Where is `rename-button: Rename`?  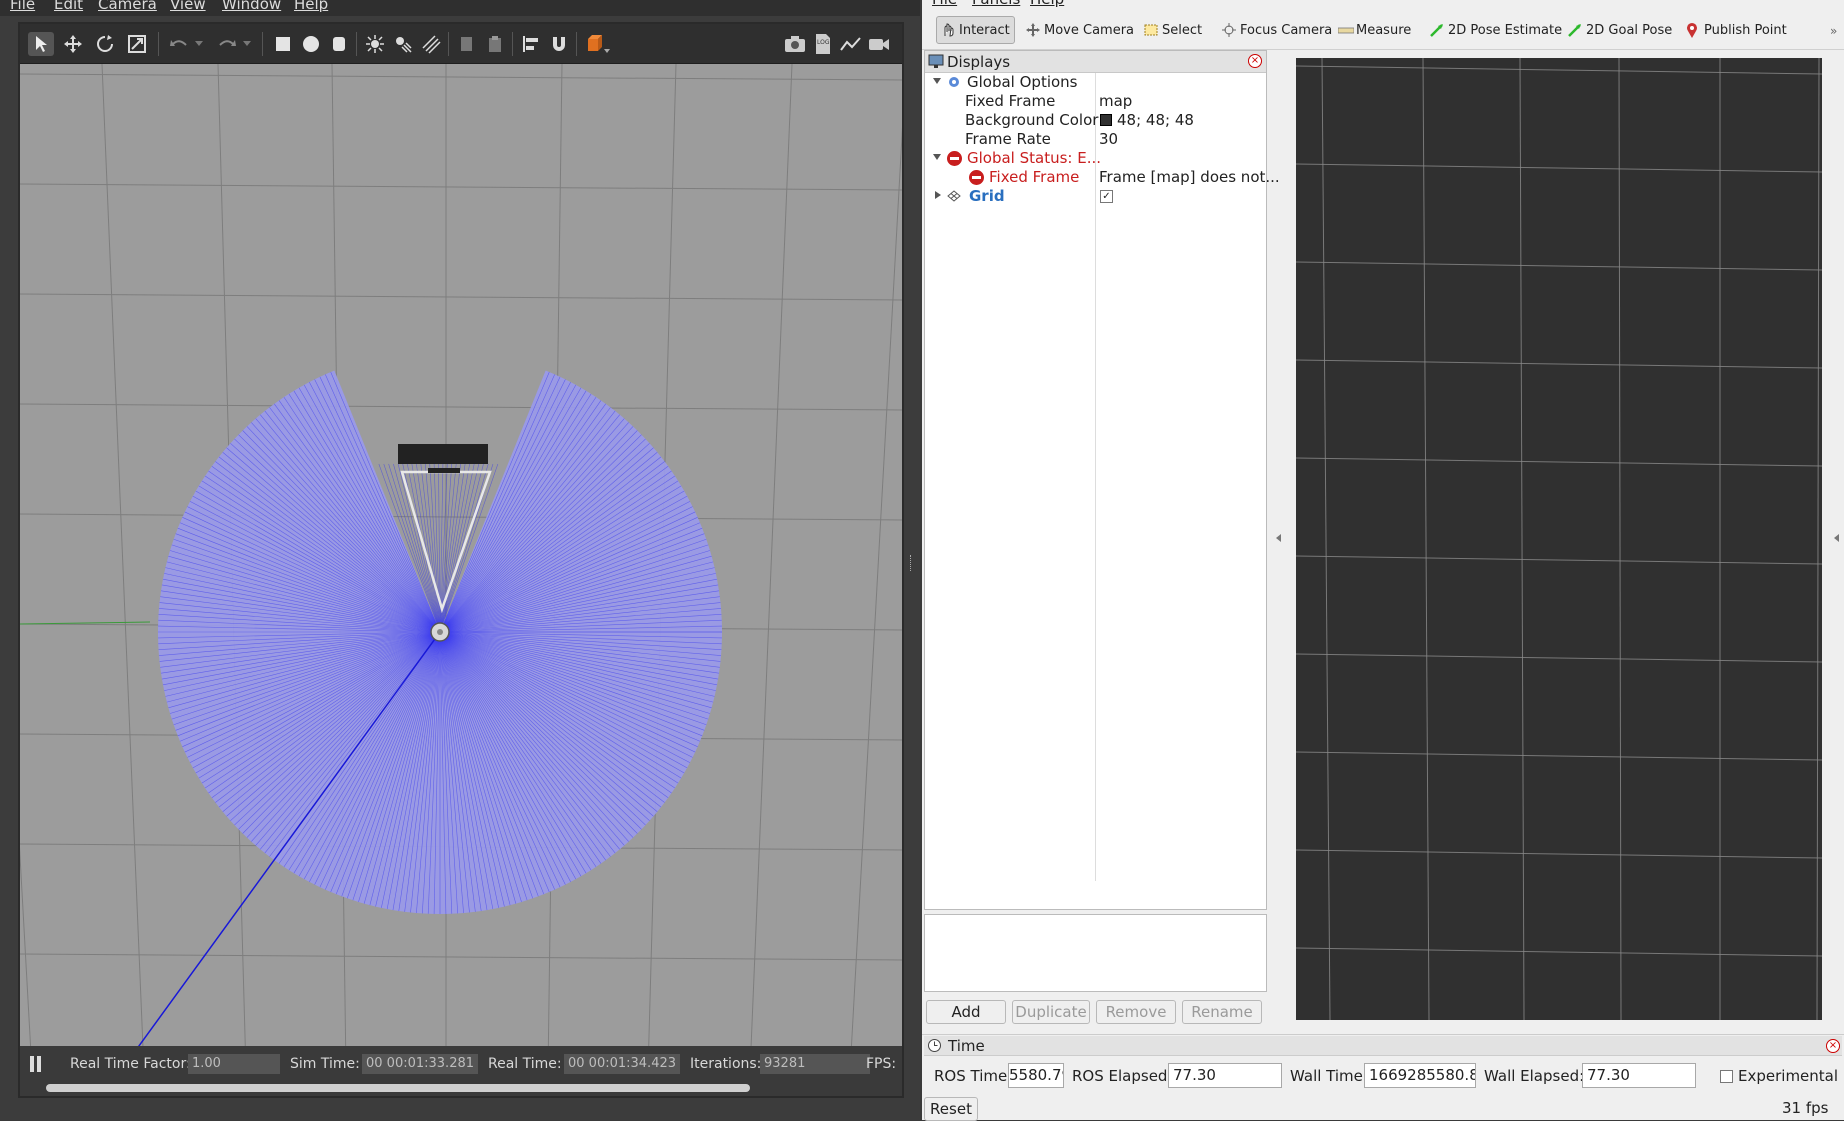
rename-button: Rename is located at coordinates (1222, 1012).